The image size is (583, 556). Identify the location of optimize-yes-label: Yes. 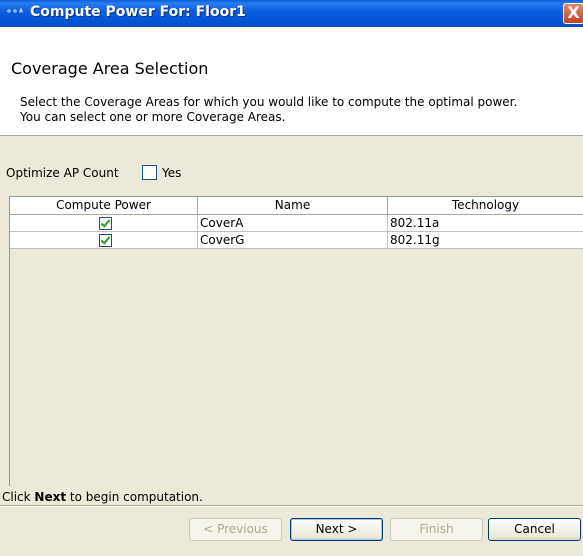
(172, 173).